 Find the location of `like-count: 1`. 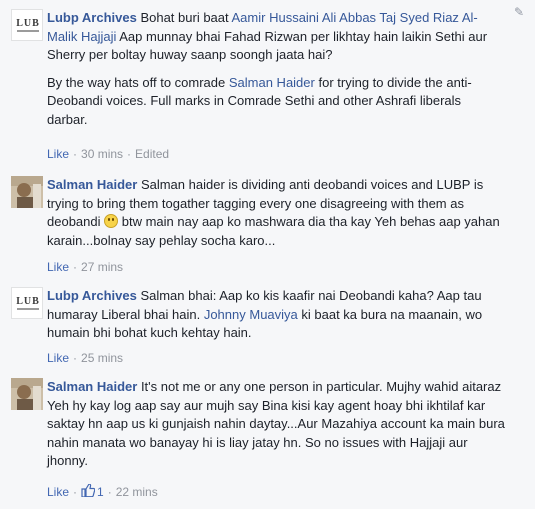

like-count: 1 is located at coordinates (100, 492).